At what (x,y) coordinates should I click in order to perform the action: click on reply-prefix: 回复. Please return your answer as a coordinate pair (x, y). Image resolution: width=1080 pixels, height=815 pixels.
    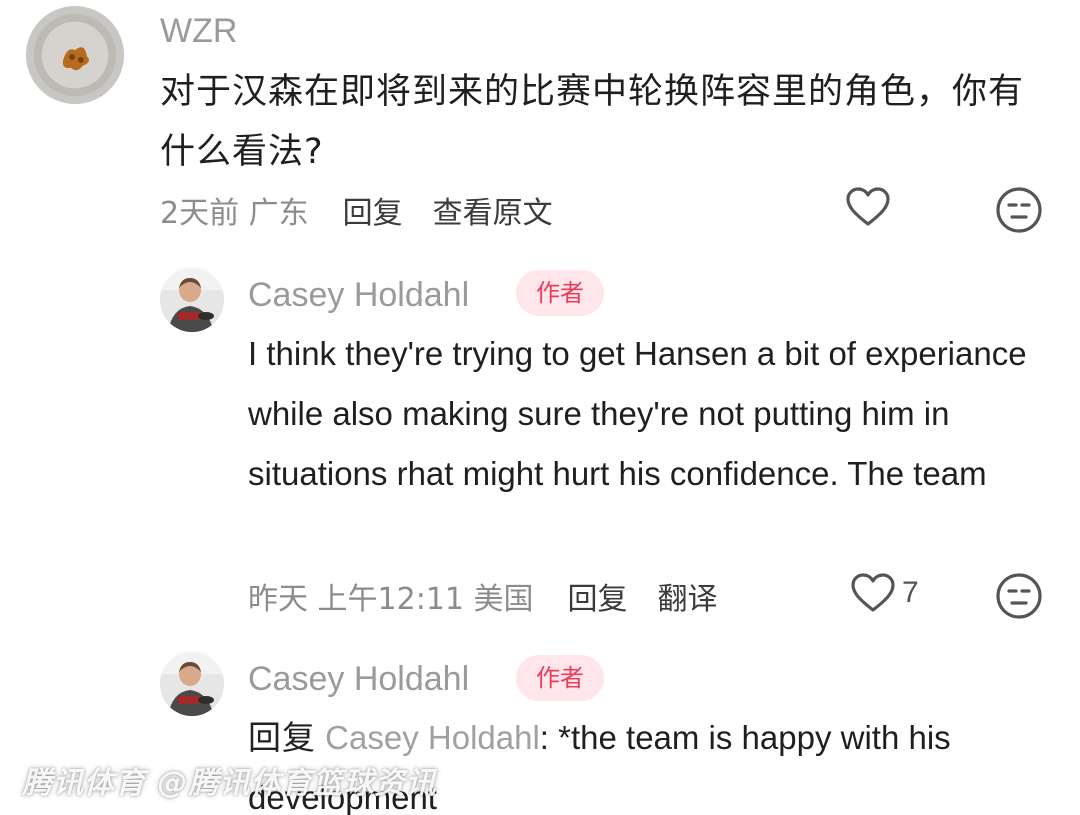
    Looking at the image, I should click on (282, 737).